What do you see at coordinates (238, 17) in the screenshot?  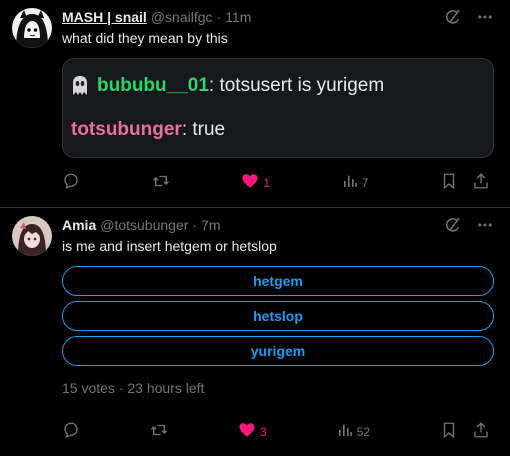 I see `timestamp: 11m` at bounding box center [238, 17].